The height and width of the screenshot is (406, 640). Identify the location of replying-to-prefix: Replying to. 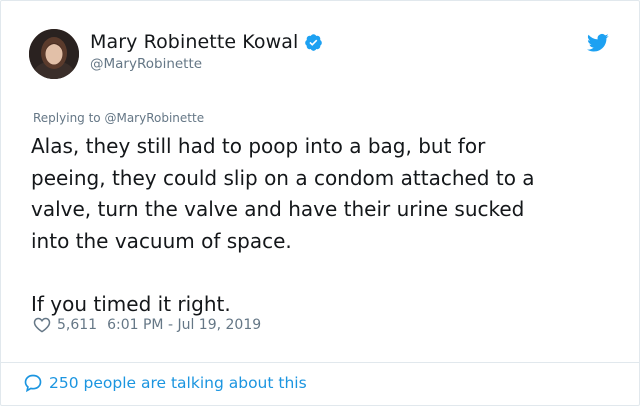
(69, 118).